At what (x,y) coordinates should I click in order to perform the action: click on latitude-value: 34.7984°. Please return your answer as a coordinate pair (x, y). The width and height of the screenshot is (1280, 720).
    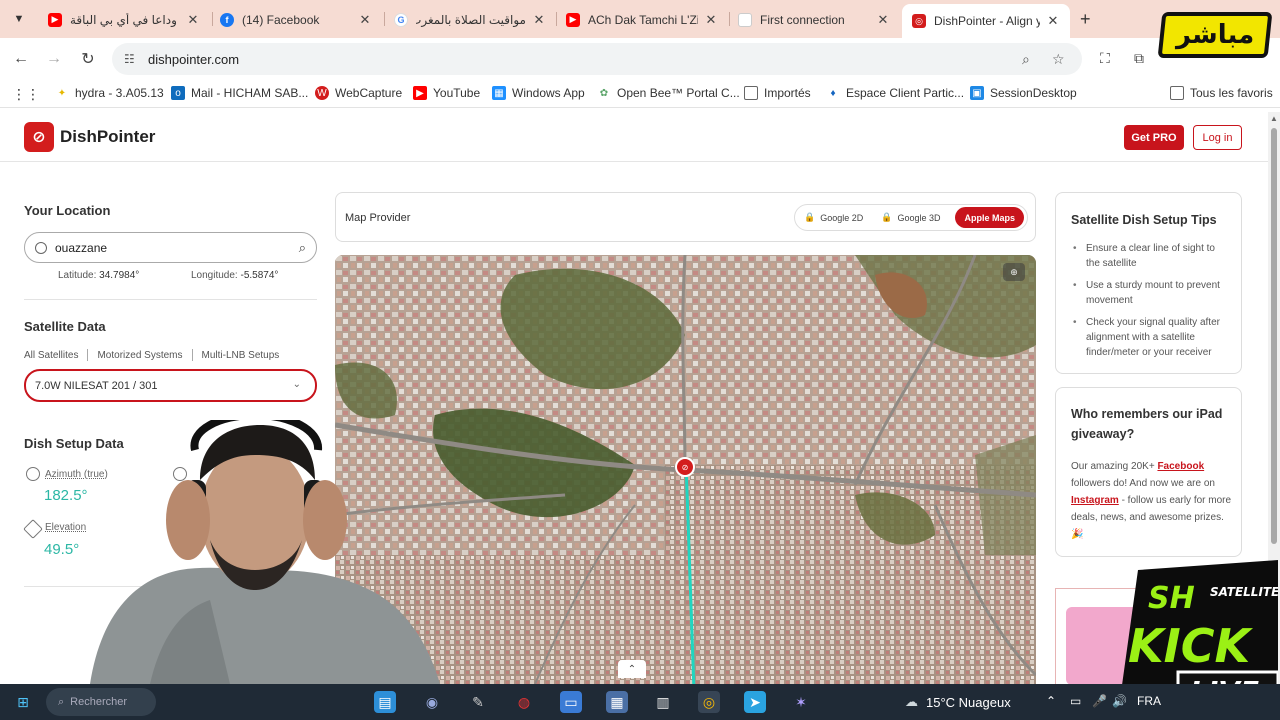
    Looking at the image, I should click on (119, 275).